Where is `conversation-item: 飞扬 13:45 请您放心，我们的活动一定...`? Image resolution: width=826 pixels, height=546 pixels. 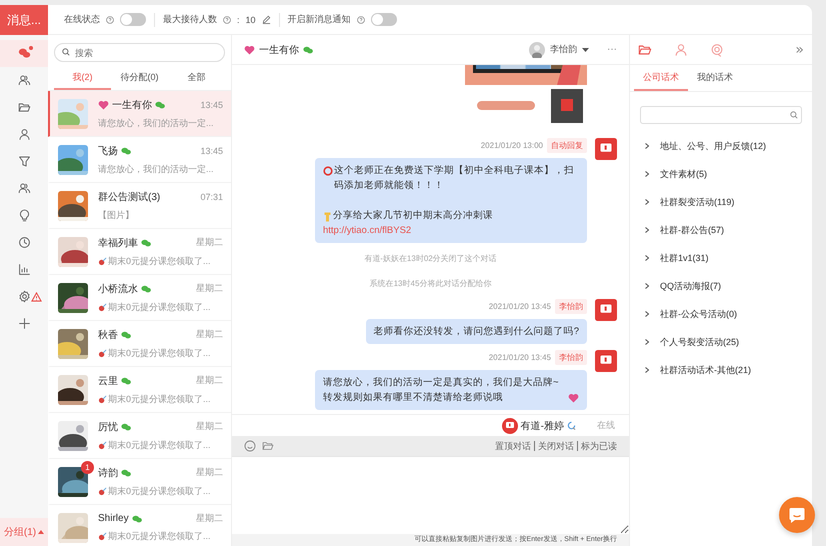 conversation-item: 飞扬 13:45 请您放心，我们的活动一定... is located at coordinates (139, 160).